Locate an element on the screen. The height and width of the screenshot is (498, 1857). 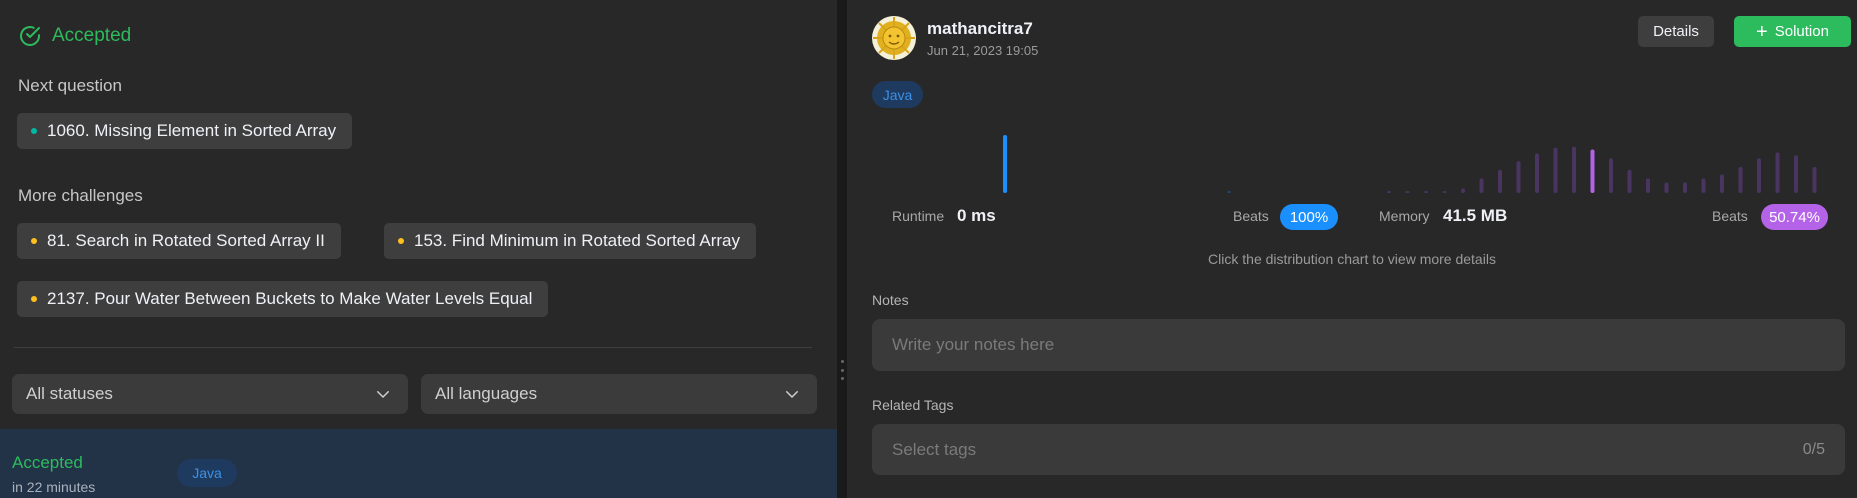
drag-grip-icon is located at coordinates (842, 370).